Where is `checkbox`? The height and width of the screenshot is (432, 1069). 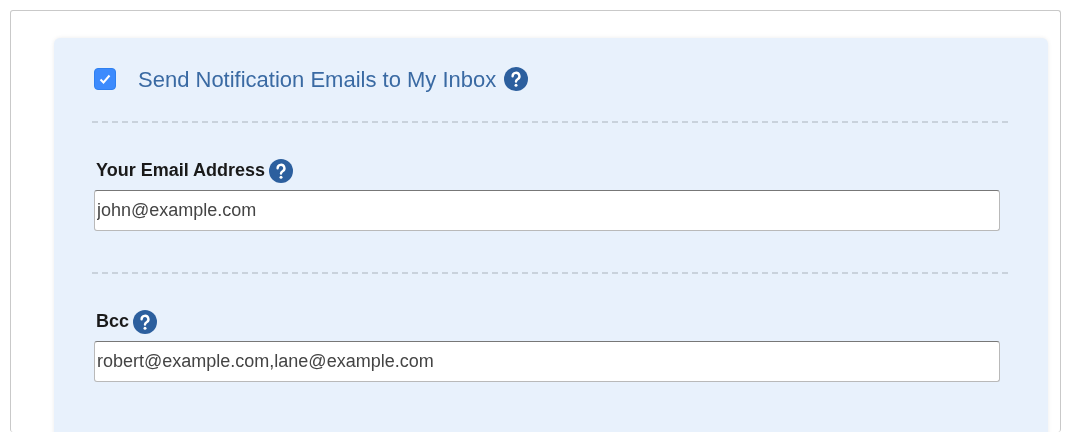 checkbox is located at coordinates (105, 79).